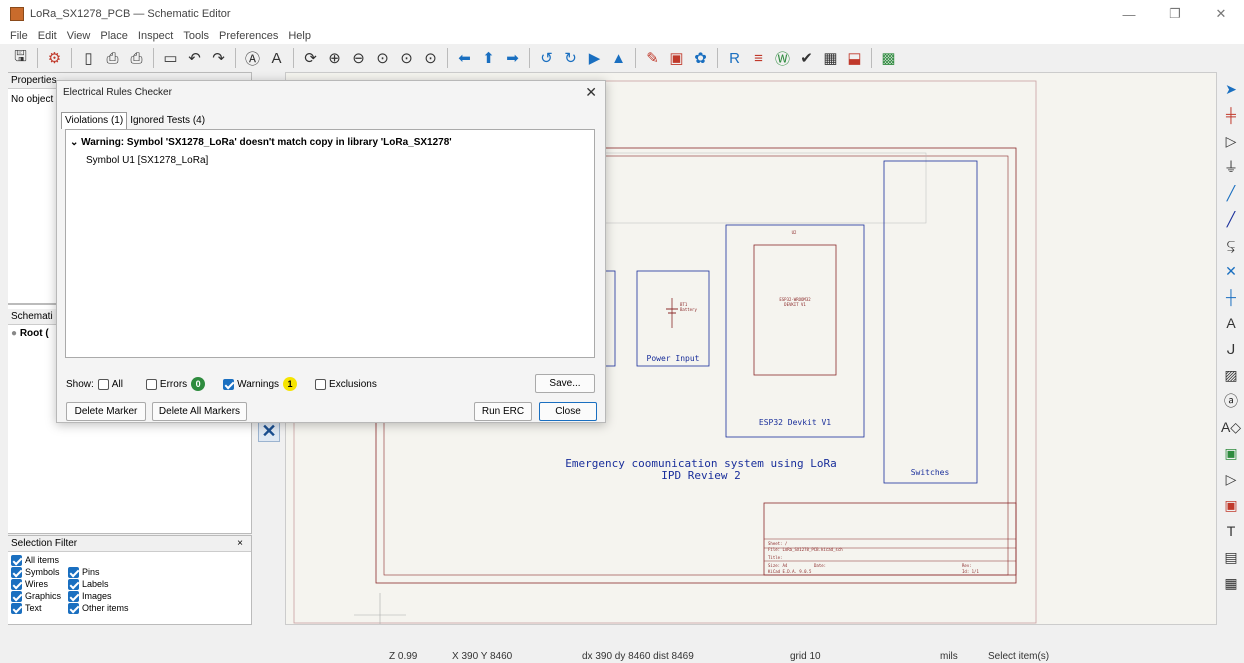 This screenshot has height=663, width=1244. What do you see at coordinates (276, 58) in the screenshot?
I see `find-replace-icon: A` at bounding box center [276, 58].